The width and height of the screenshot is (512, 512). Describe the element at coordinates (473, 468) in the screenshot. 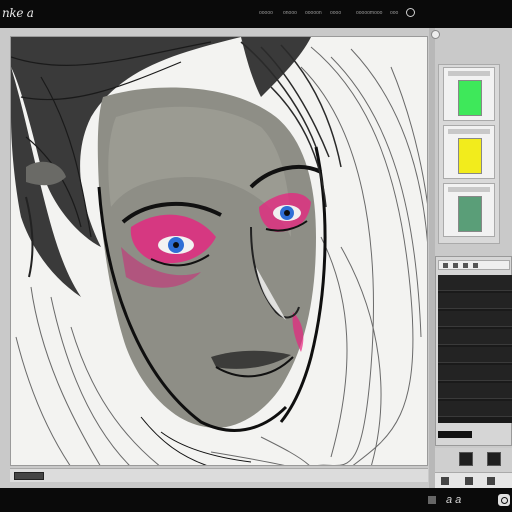

I see `tool-dock` at that location.